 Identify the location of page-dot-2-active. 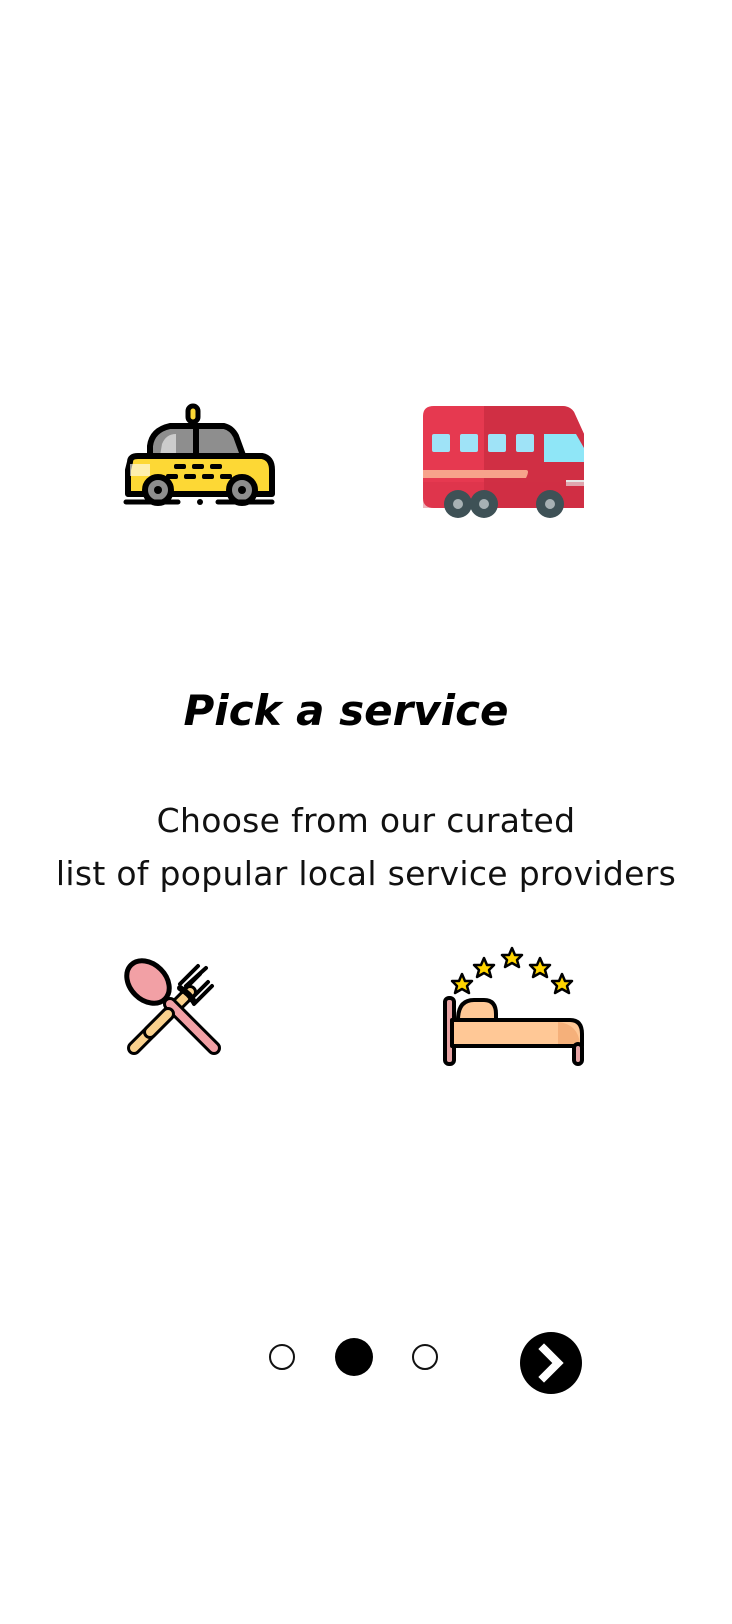
(354, 1357).